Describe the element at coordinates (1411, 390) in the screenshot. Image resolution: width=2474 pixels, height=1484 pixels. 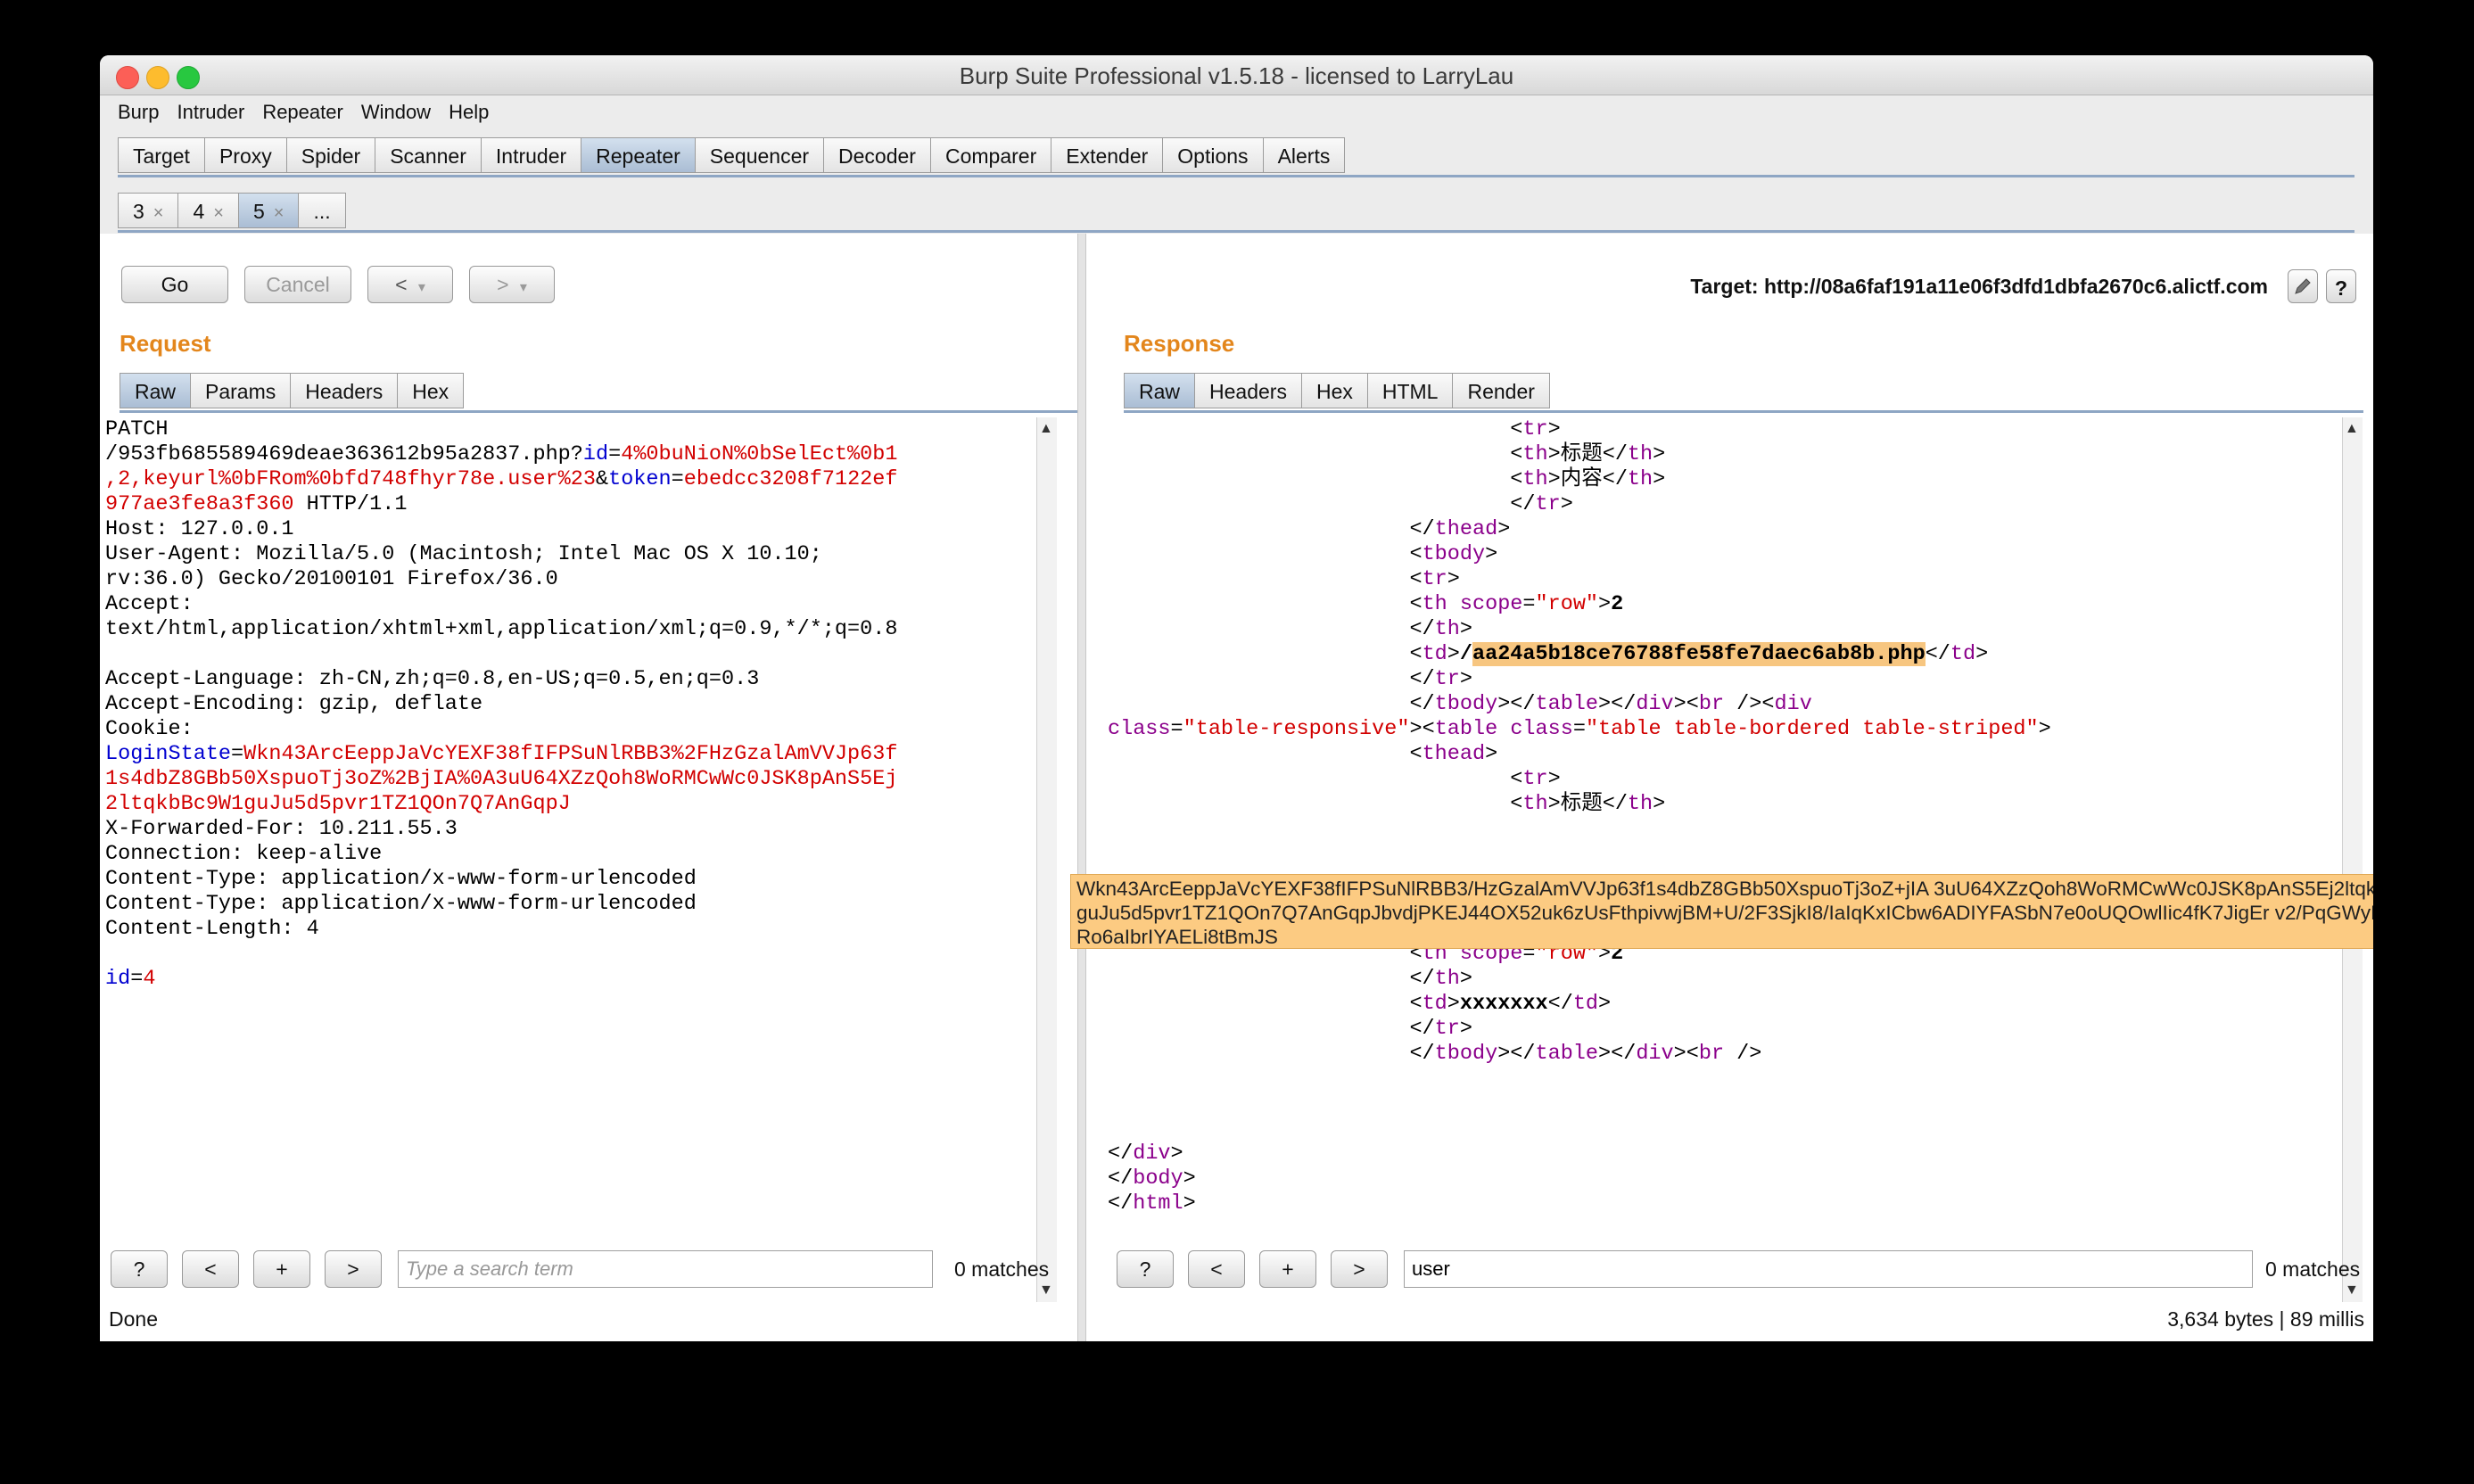
I see `response-tab-html: HTML` at that location.